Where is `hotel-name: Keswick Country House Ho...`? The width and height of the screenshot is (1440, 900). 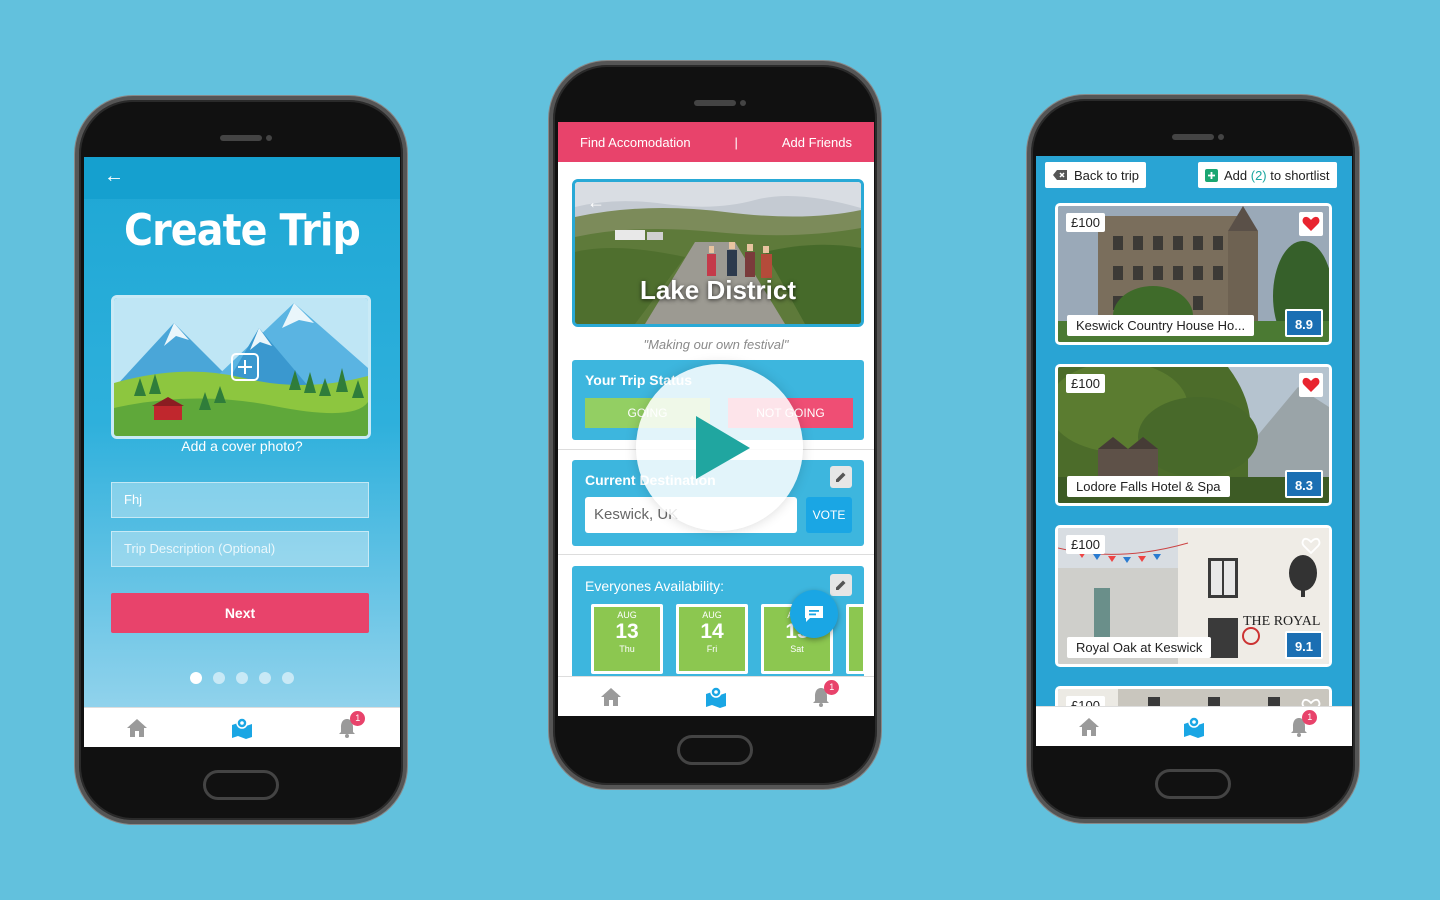 hotel-name: Keswick Country House Ho... is located at coordinates (1161, 325).